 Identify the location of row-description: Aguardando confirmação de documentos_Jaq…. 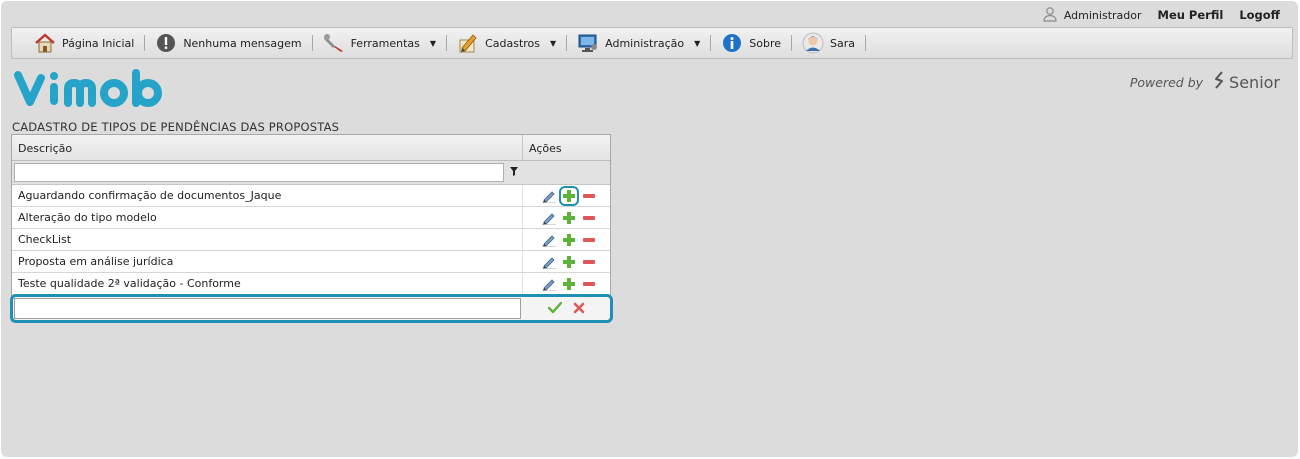
(267, 195).